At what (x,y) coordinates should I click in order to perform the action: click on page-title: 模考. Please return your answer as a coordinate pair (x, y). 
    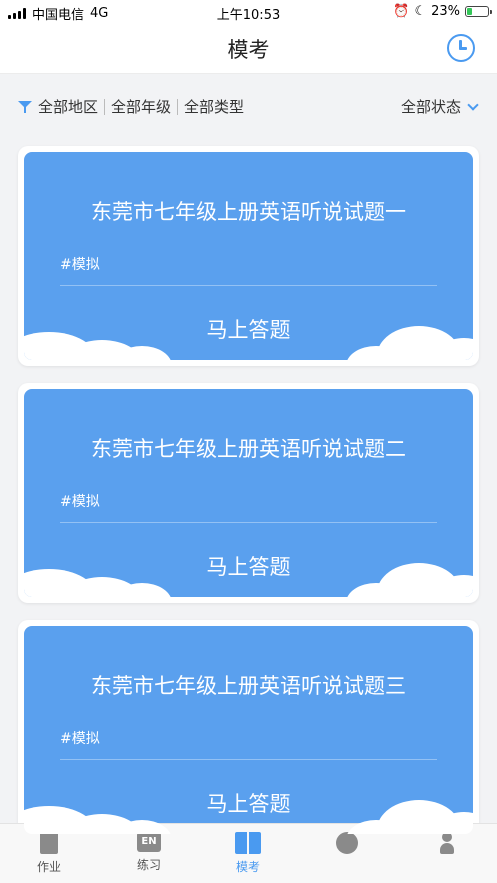
    Looking at the image, I should click on (248, 50).